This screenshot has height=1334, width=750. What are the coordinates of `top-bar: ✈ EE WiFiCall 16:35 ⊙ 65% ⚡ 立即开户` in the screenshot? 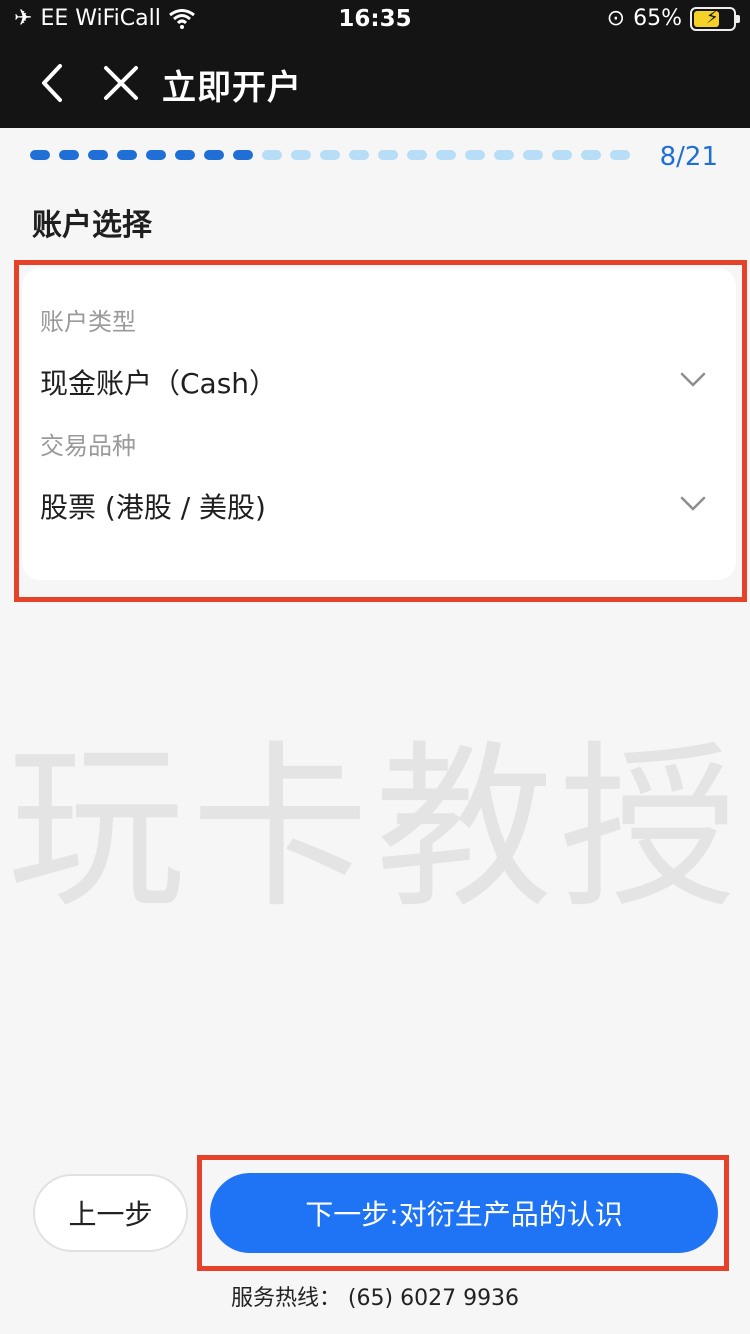 It's located at (375, 64).